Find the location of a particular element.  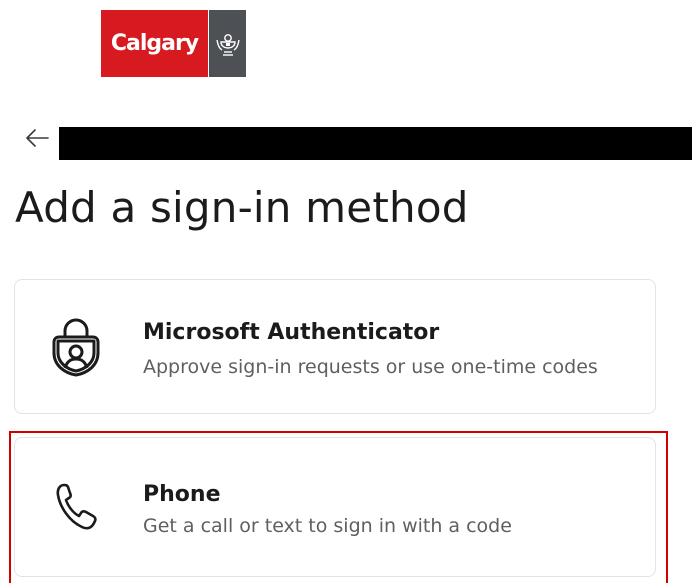

logo-wordmark-panel: Calgary is located at coordinates (154, 43).